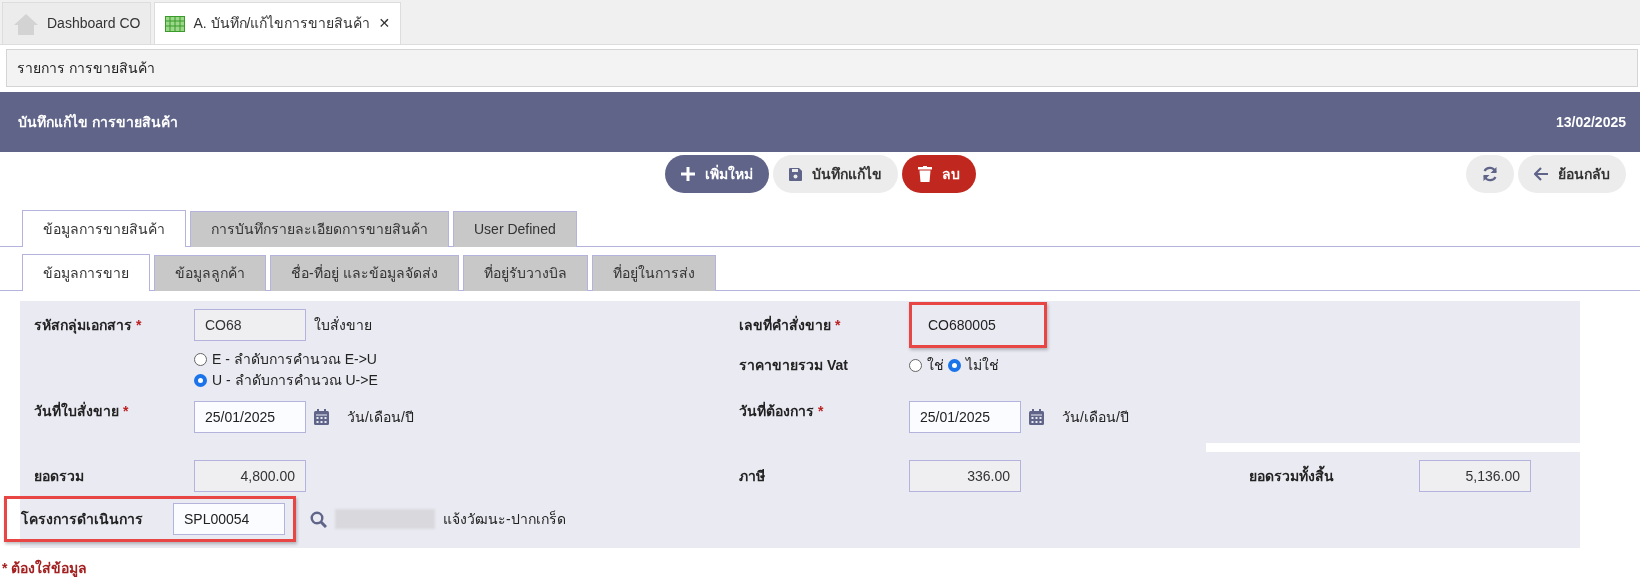 The image size is (1640, 583). I want to click on close-icon: ✕, so click(384, 23).